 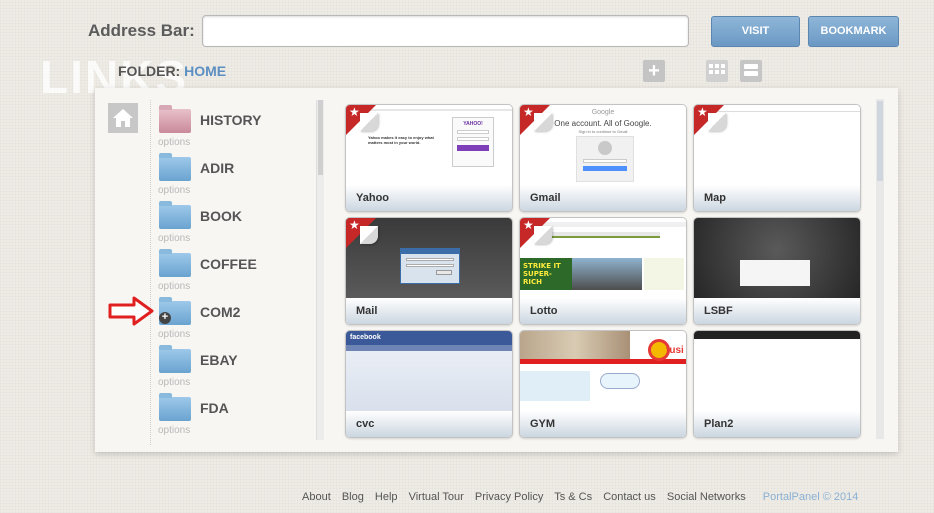 What do you see at coordinates (544, 311) in the screenshot?
I see `tile-label: Lotto` at bounding box center [544, 311].